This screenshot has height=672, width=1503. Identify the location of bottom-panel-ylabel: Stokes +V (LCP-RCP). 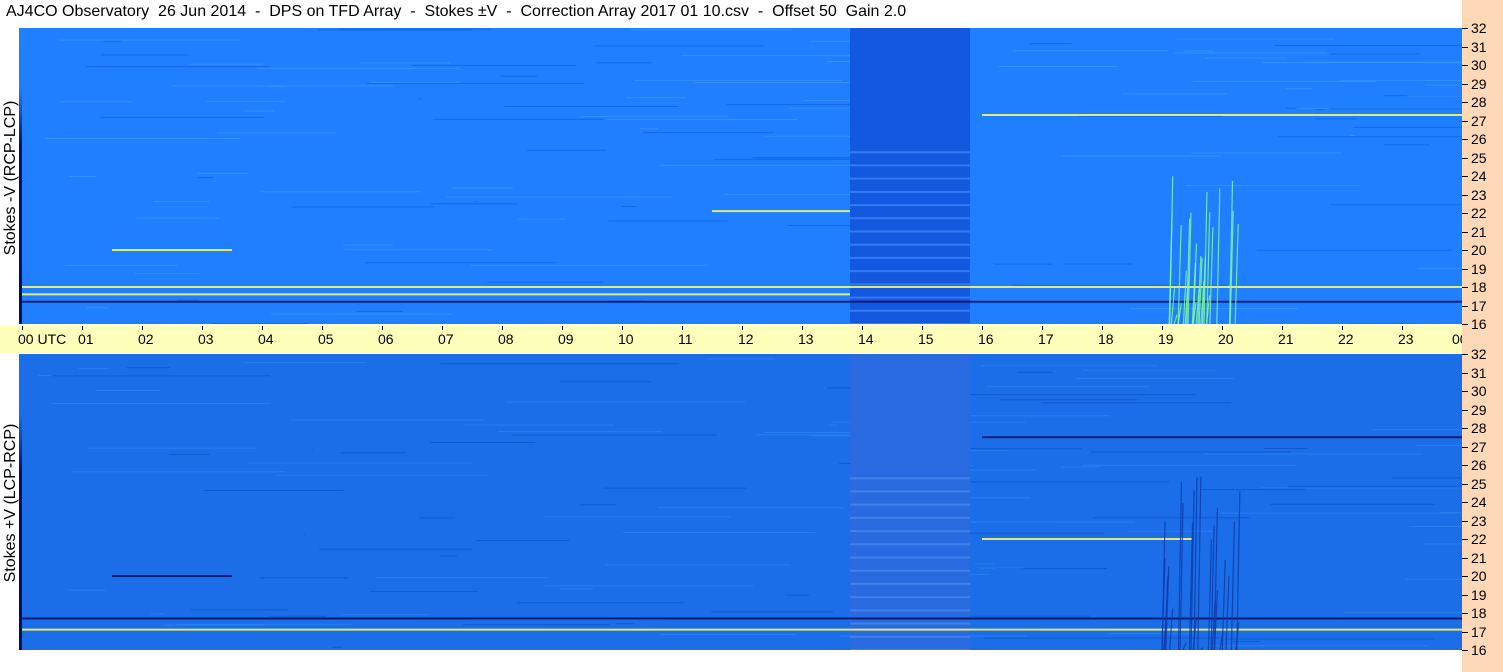
(10, 503).